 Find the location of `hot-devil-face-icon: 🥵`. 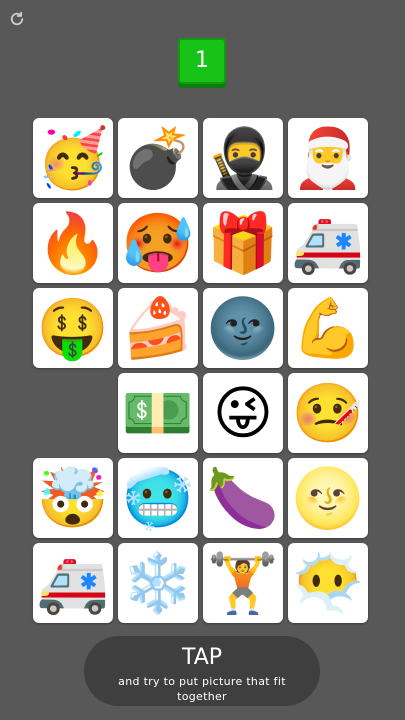

hot-devil-face-icon: 🥵 is located at coordinates (158, 243).